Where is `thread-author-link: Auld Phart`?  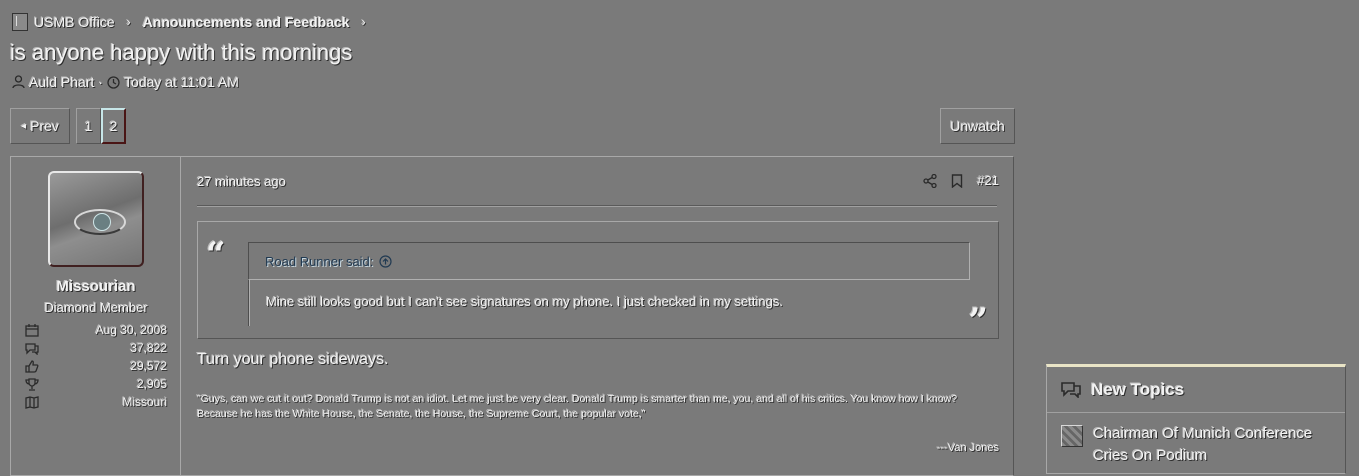
thread-author-link: Auld Phart is located at coordinates (61, 82).